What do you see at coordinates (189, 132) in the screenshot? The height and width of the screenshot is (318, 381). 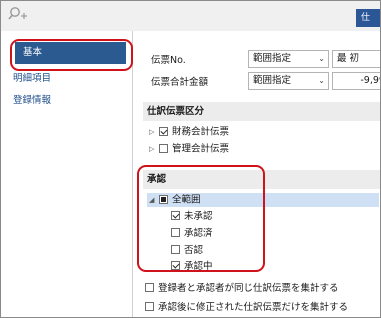 I see `tree-item-financial-voucher: ▷ 財務会計伝票` at bounding box center [189, 132].